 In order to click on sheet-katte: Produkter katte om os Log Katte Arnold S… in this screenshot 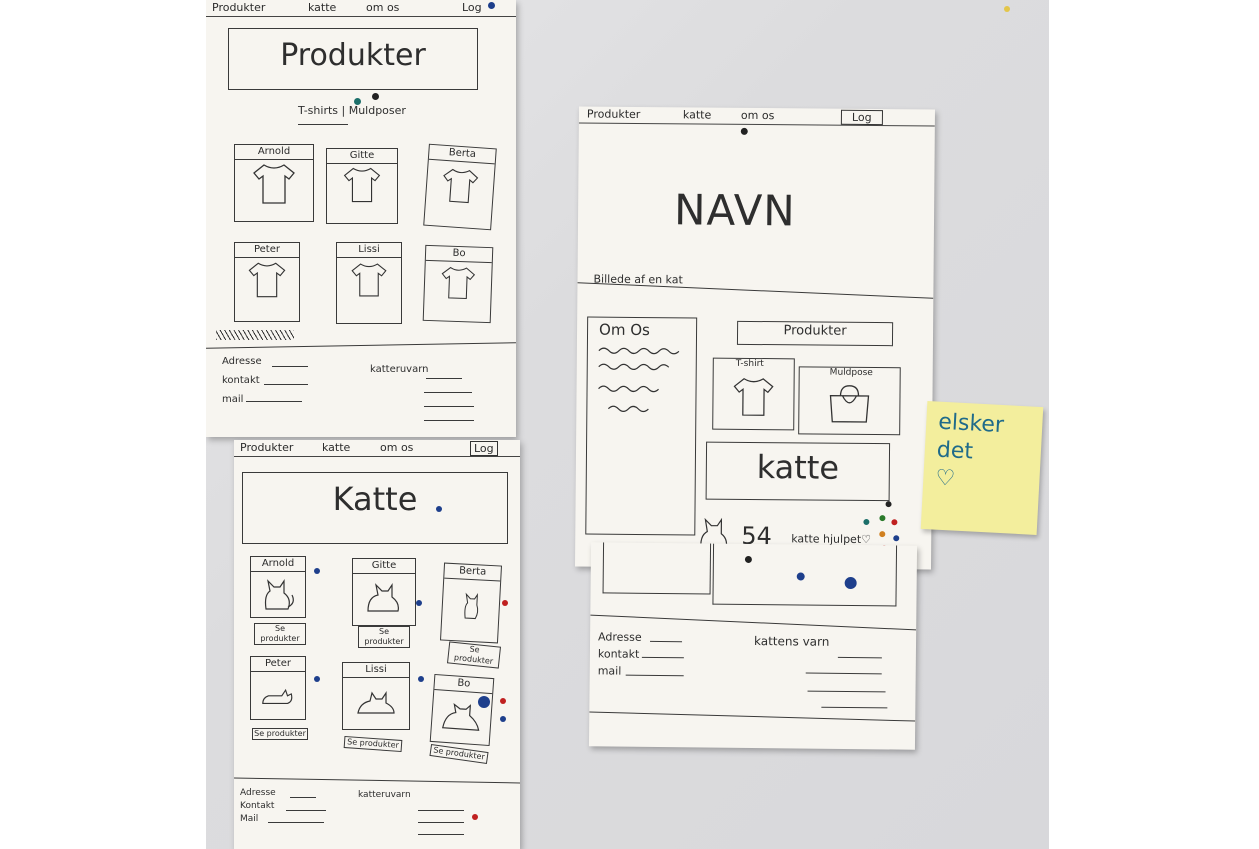, I will do `click(377, 644)`.